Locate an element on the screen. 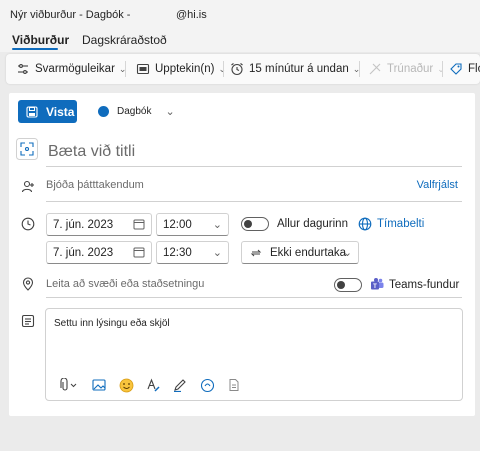 The image size is (480, 451). attendees-input: Bjóða þátttakendum Valfrjálst is located at coordinates (254, 189).